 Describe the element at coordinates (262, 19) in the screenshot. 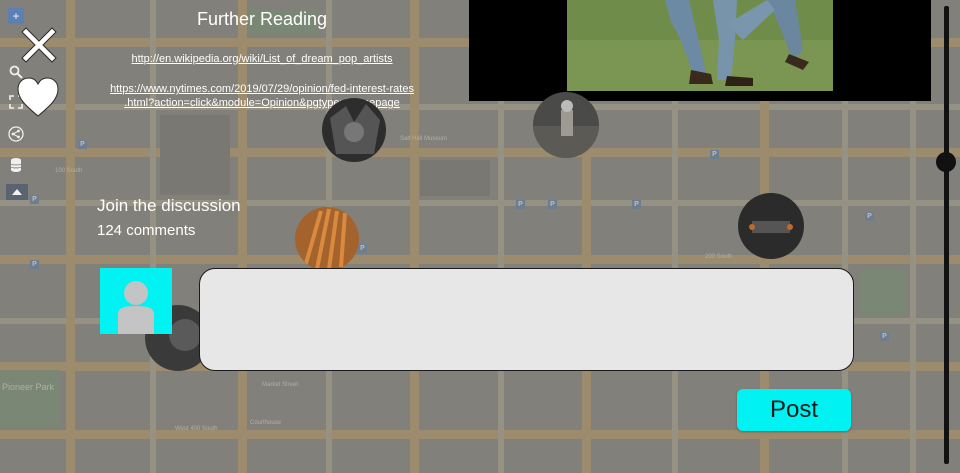

I see `further-reading-title: Further Reading` at that location.